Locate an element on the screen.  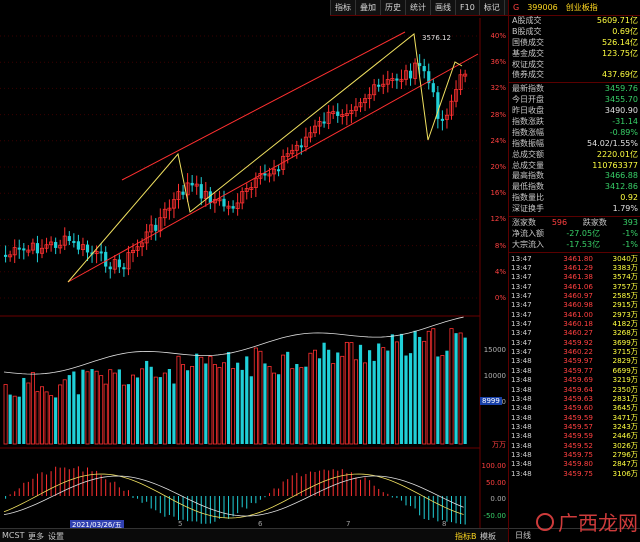
flow-label: 净流入额 is located at coordinates (528, 233).